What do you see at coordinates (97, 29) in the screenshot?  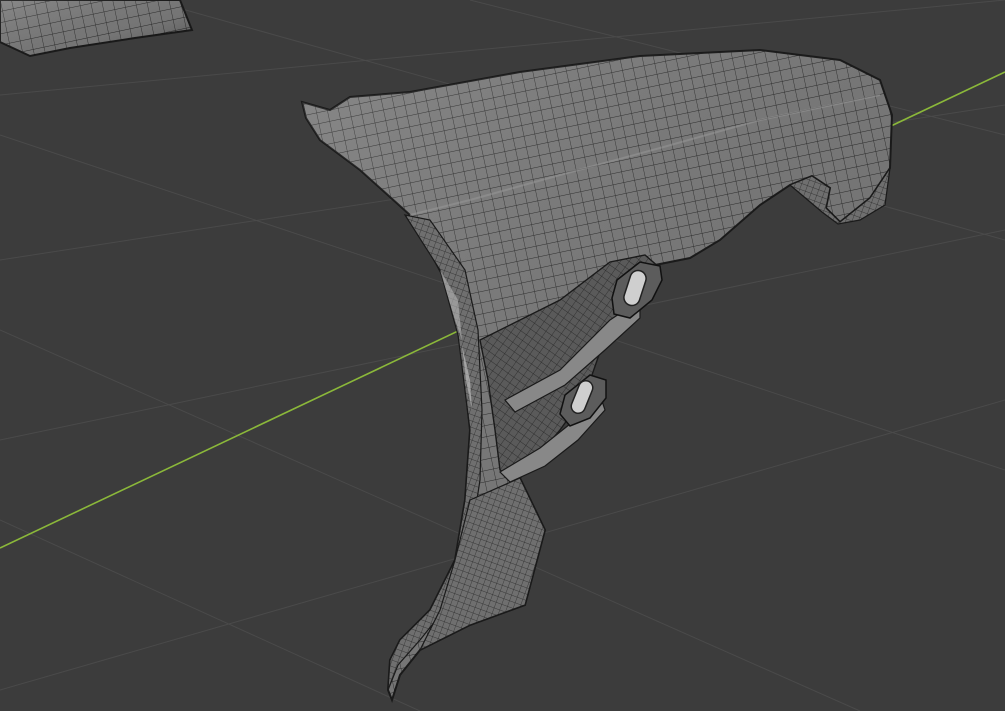 I see `partial-mesh-top-left` at bounding box center [97, 29].